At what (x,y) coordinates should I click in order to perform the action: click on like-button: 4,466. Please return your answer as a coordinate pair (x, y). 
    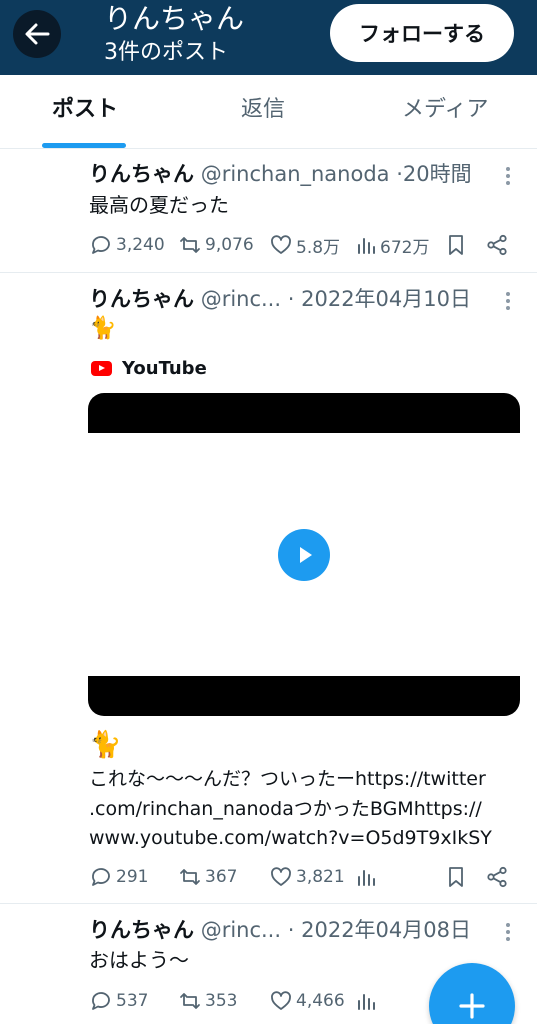
    Looking at the image, I should click on (307, 1001).